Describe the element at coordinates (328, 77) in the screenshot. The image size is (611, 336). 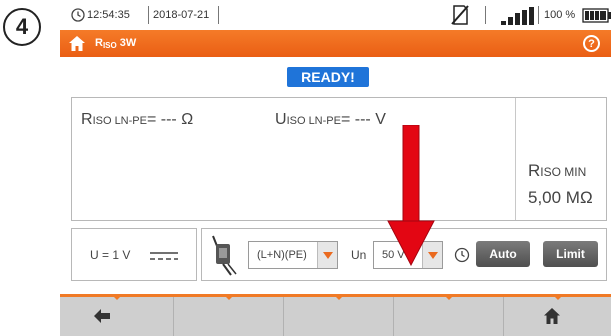
I see `status-badge: READY!` at that location.